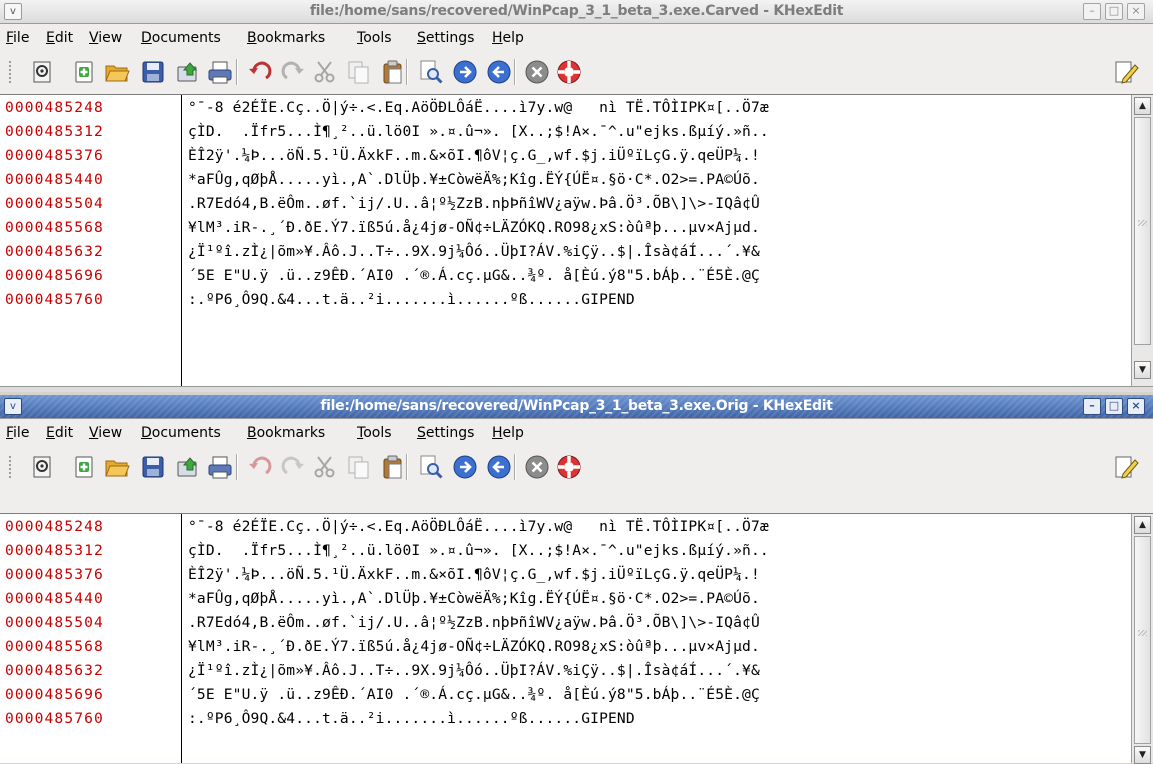  What do you see at coordinates (54, 646) in the screenshot?
I see `offset-cell: 0000485568` at bounding box center [54, 646].